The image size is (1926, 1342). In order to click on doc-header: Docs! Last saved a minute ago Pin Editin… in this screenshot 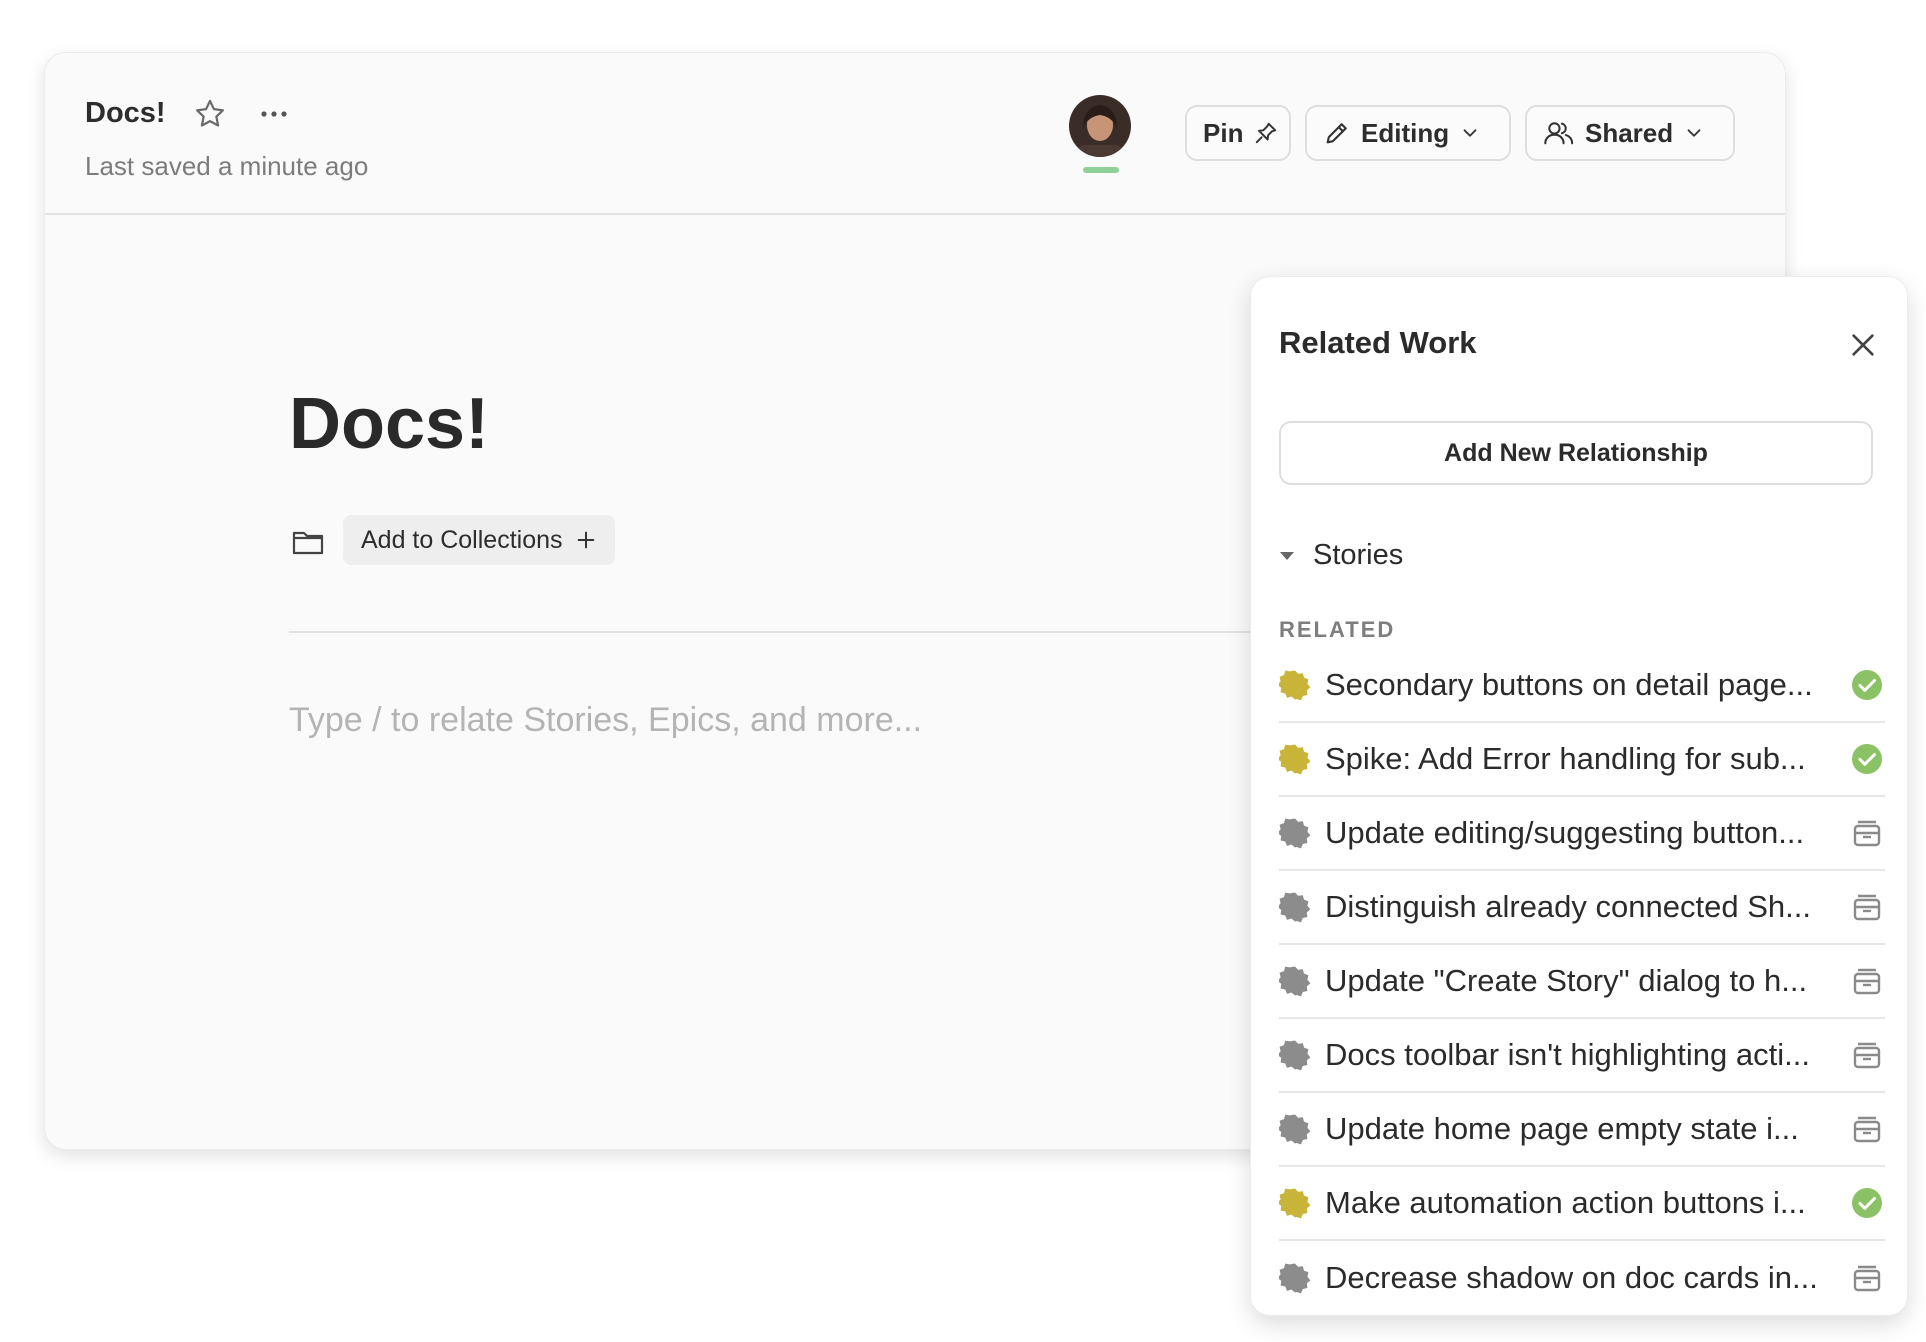, I will do `click(915, 134)`.